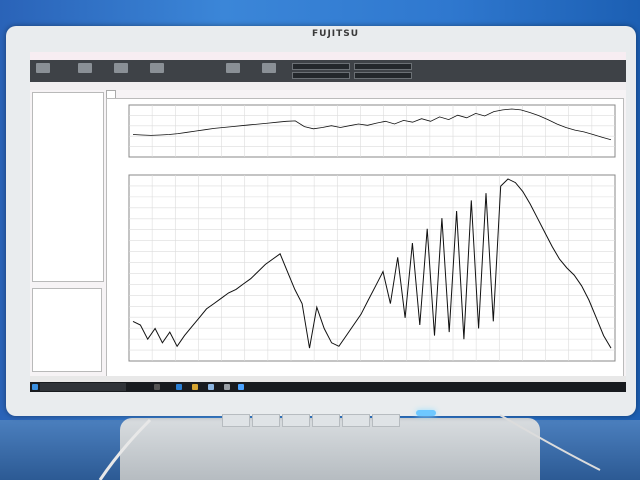 This screenshot has width=640, height=480. Describe the element at coordinates (330, 449) in the screenshot. I see `monitor-stand` at that location.